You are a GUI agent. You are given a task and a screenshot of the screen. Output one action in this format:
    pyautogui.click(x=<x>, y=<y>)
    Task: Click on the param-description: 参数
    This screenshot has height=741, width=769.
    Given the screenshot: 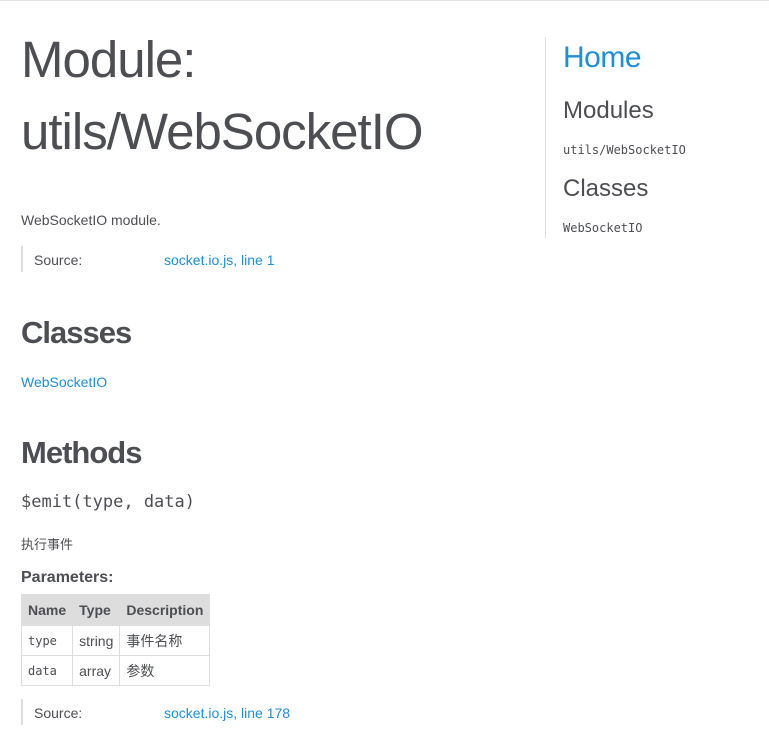 What is the action you would take?
    pyautogui.click(x=165, y=670)
    